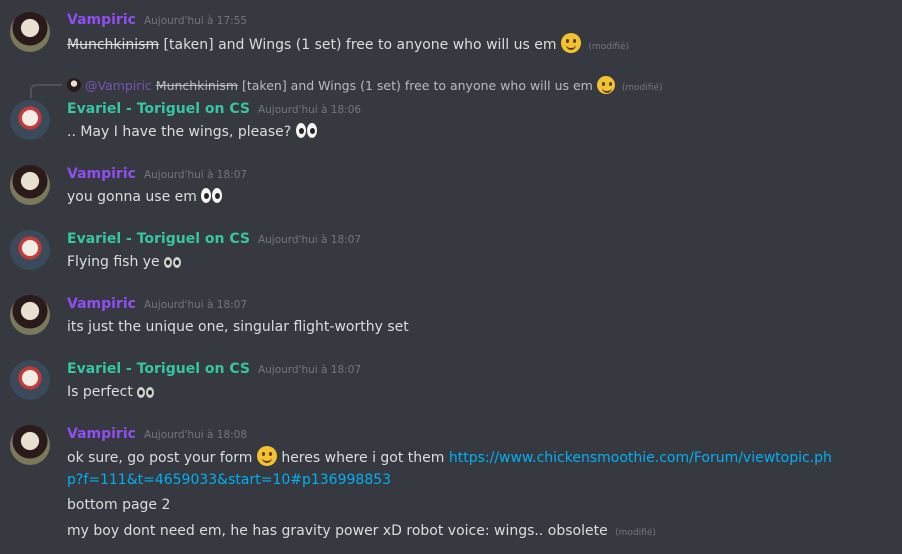 The height and width of the screenshot is (554, 902). I want to click on username: Vampiric Aujourd'hui à 17:55, so click(157, 20).